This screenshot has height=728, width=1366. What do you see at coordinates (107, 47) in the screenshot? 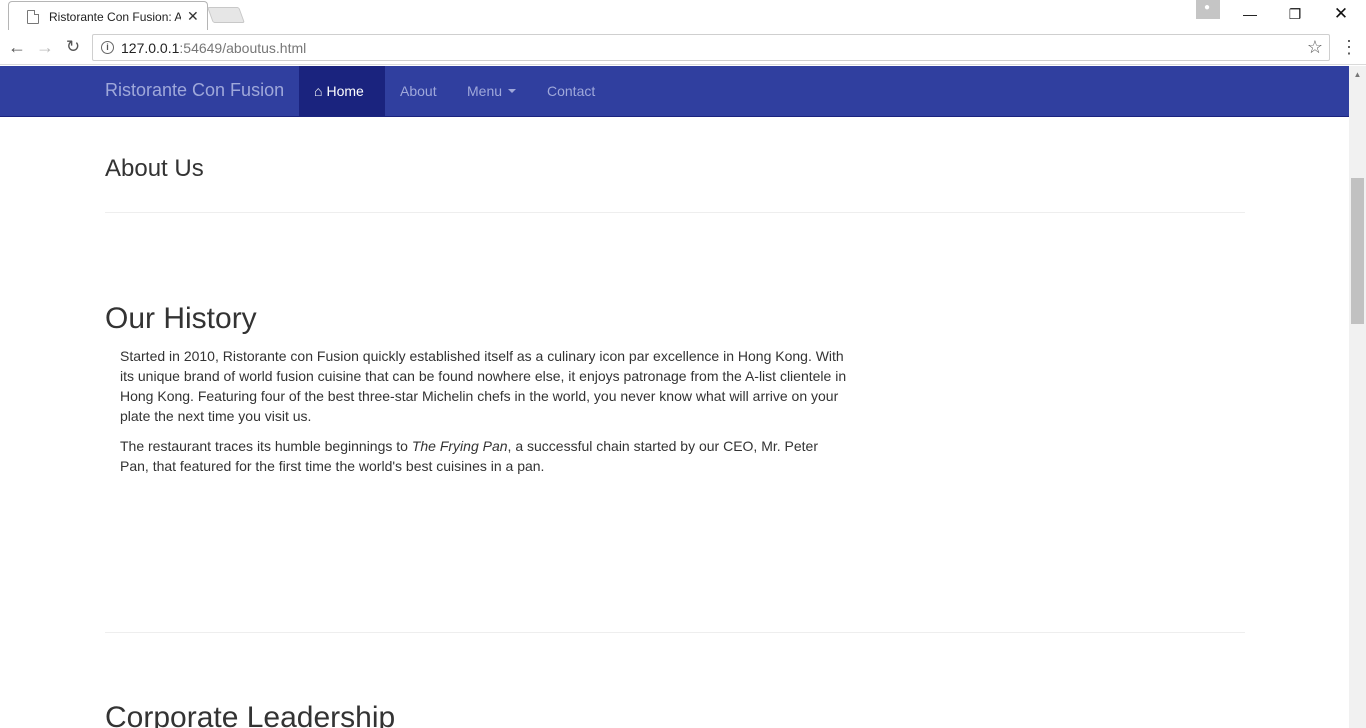
I see `info-icon: i` at bounding box center [107, 47].